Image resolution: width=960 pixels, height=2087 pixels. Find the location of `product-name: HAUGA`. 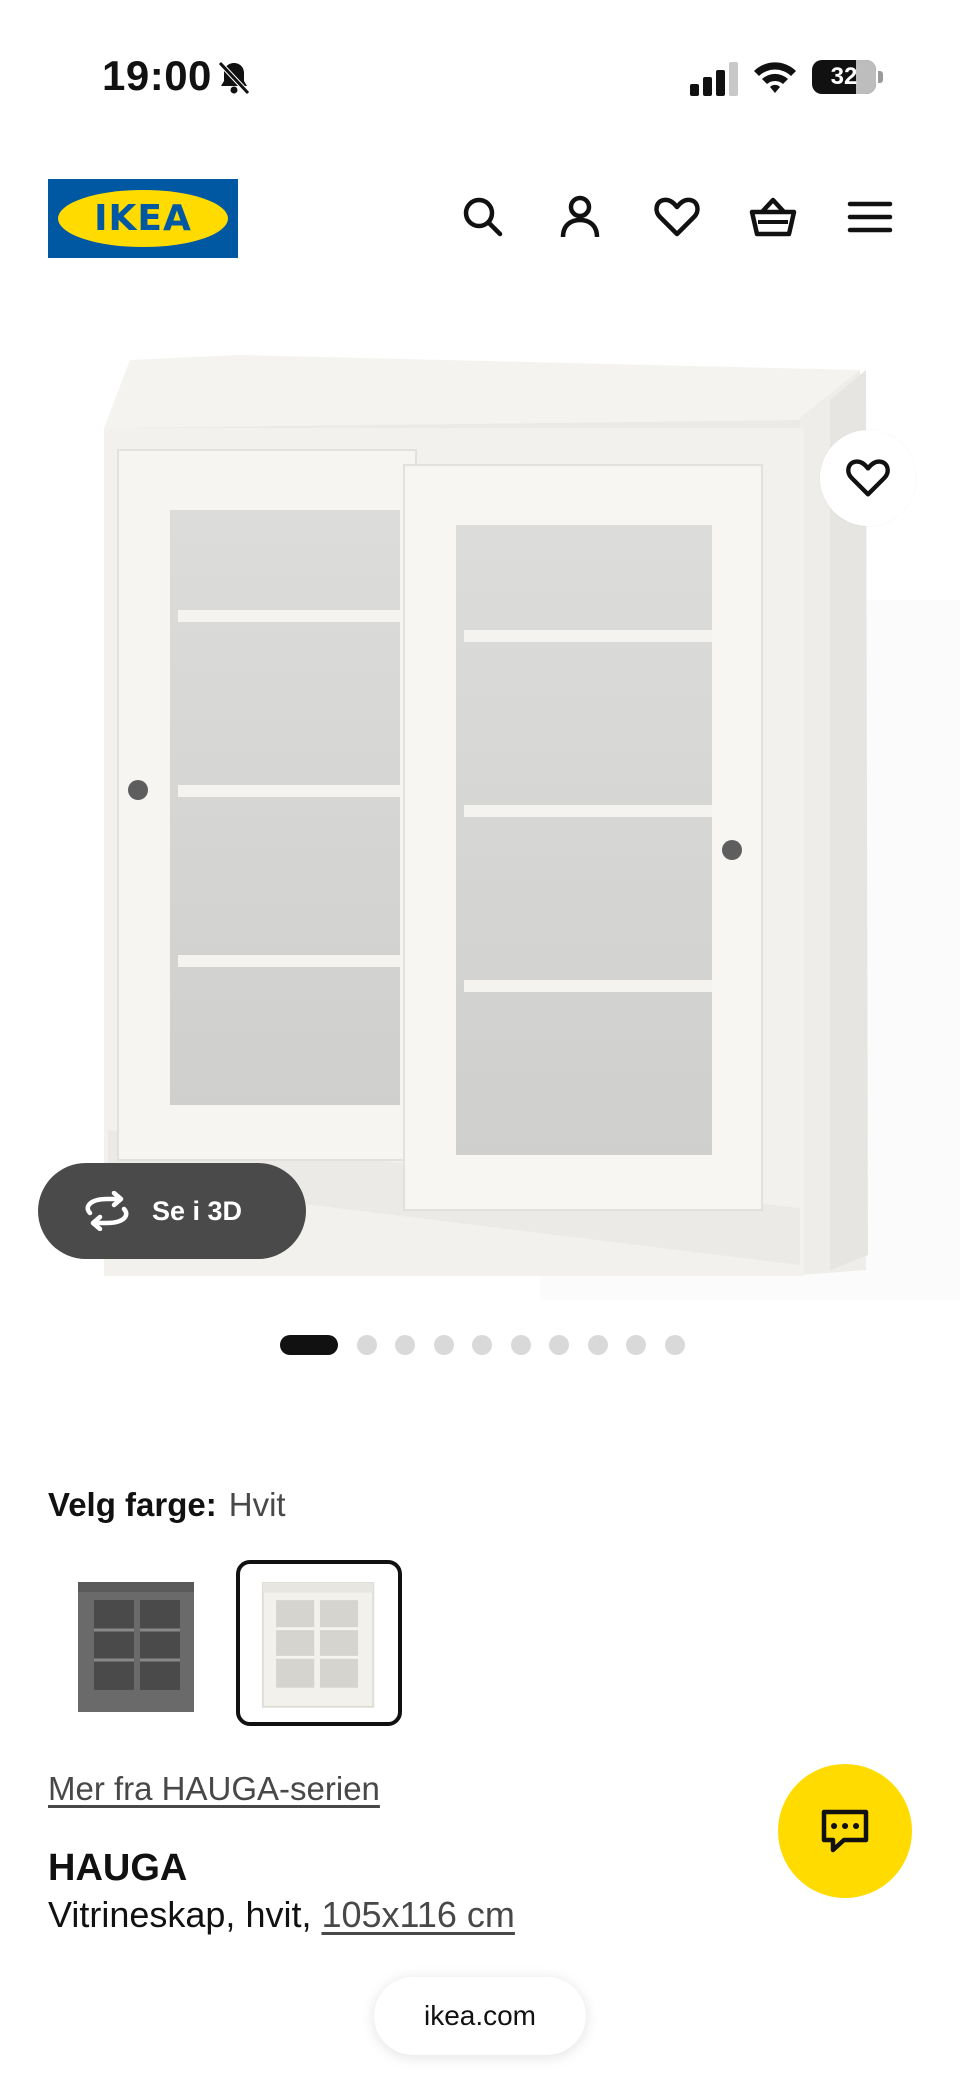

product-name: HAUGA is located at coordinates (118, 1868).